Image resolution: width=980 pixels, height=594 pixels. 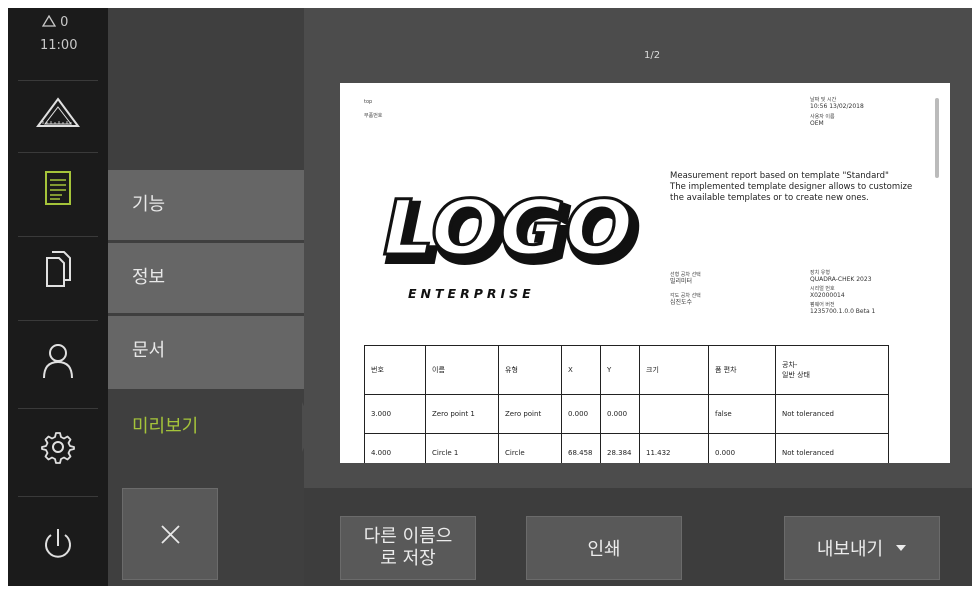 I want to click on logo-graphic: LOGO LOGO, so click(x=512, y=233).